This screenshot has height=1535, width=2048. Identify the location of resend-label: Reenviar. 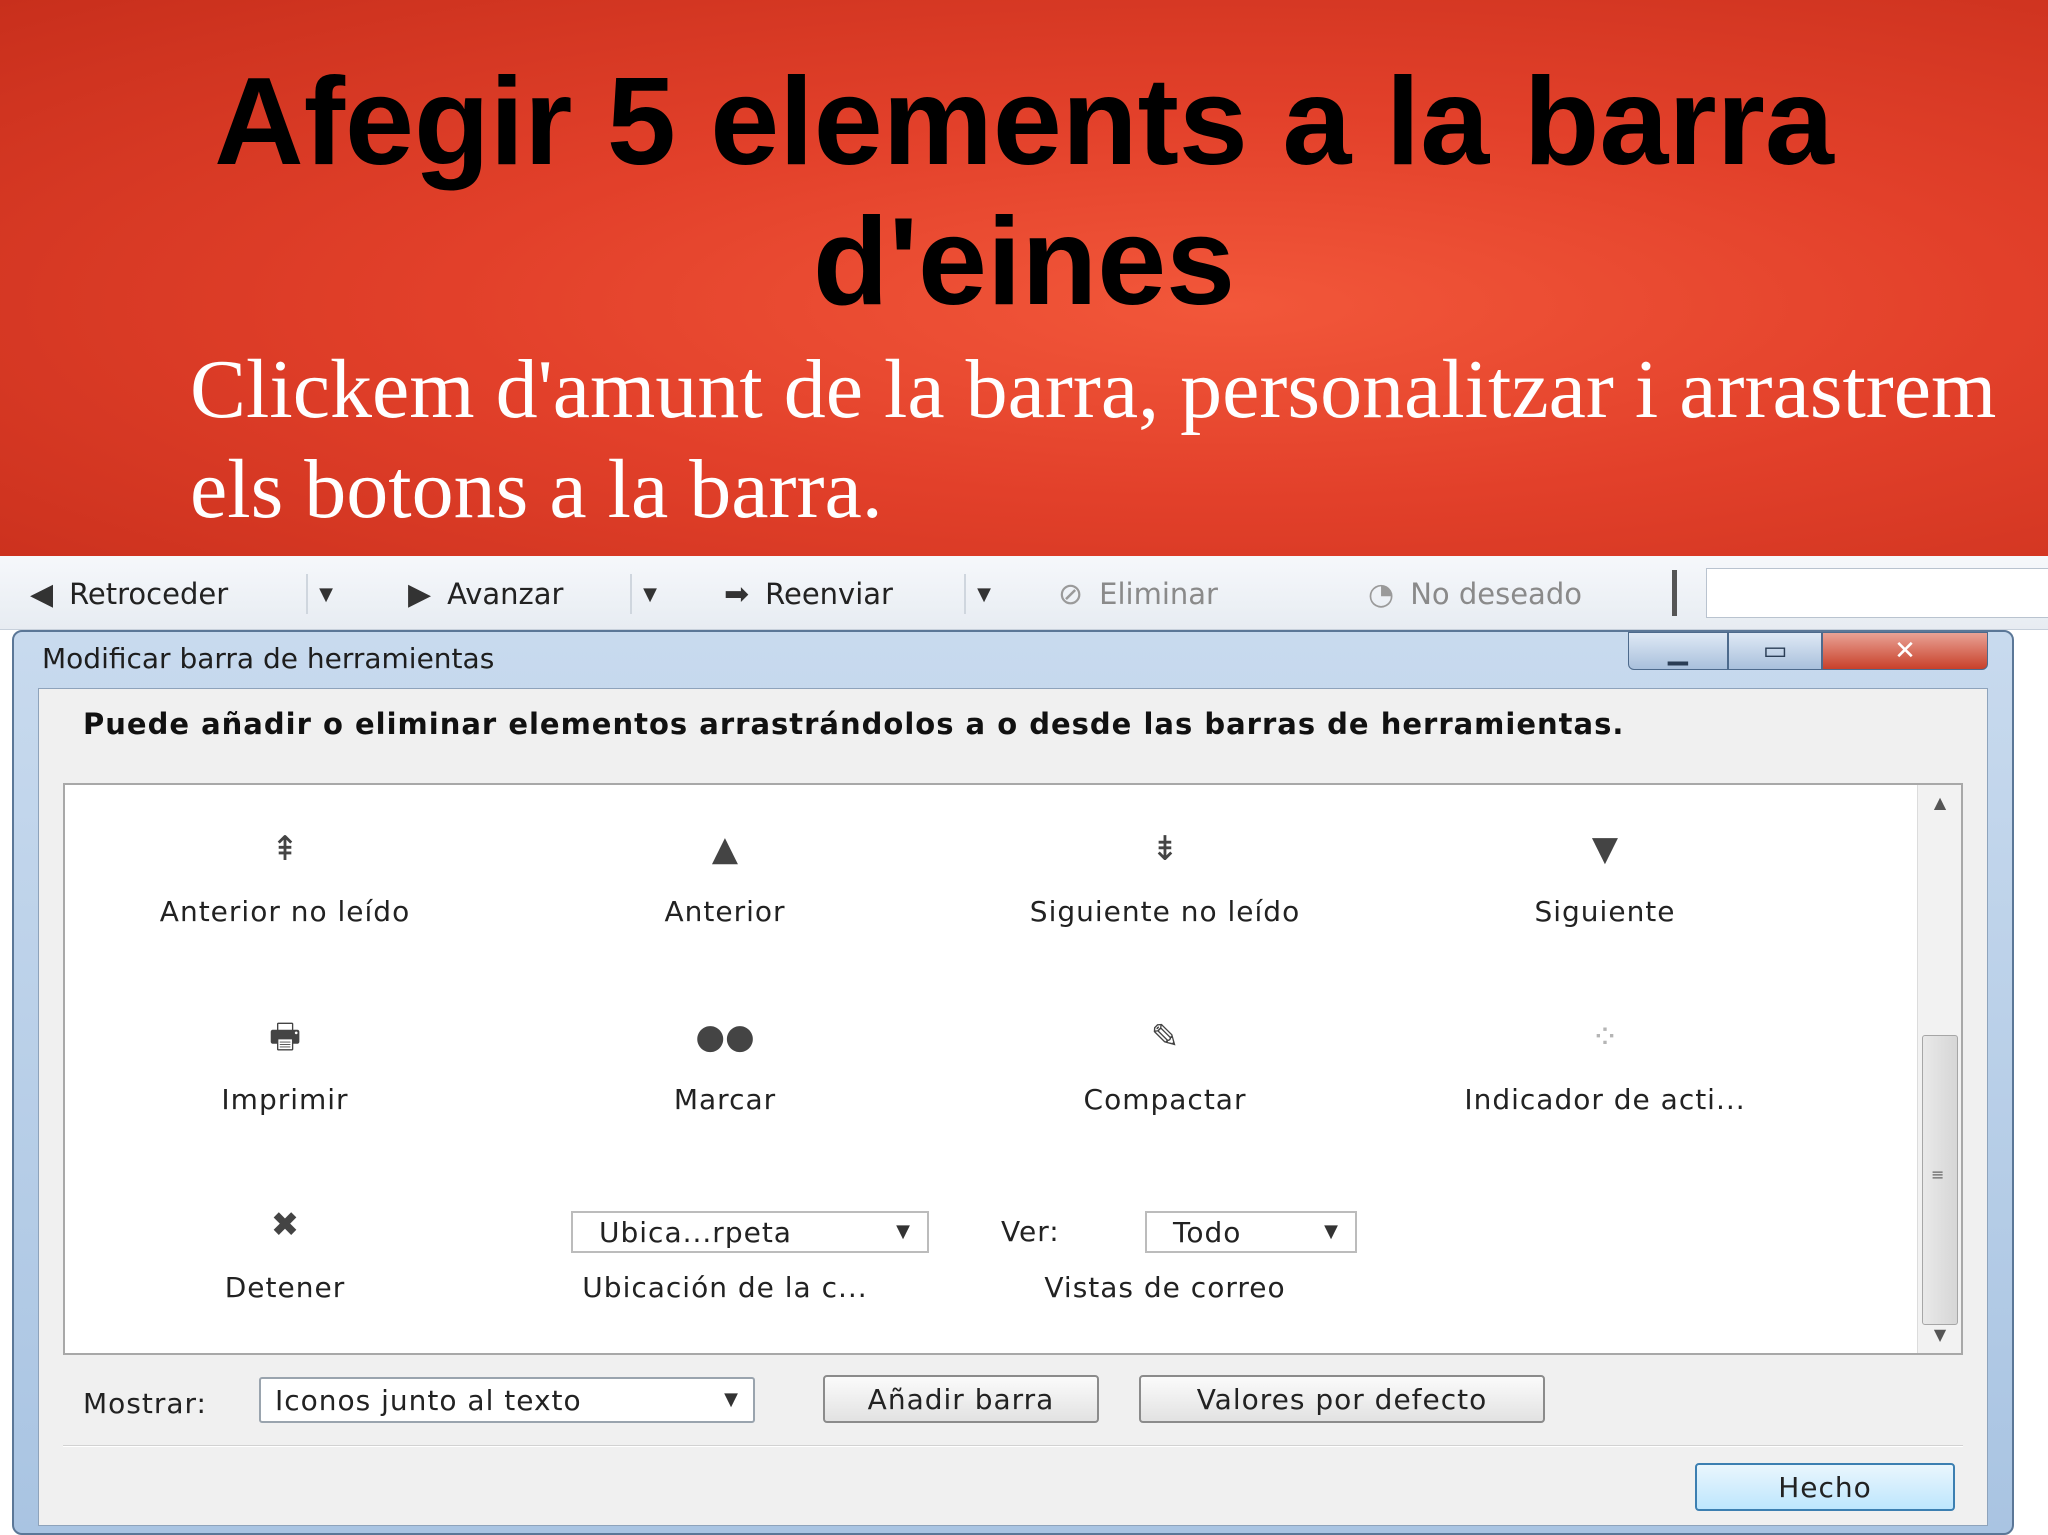
(829, 594).